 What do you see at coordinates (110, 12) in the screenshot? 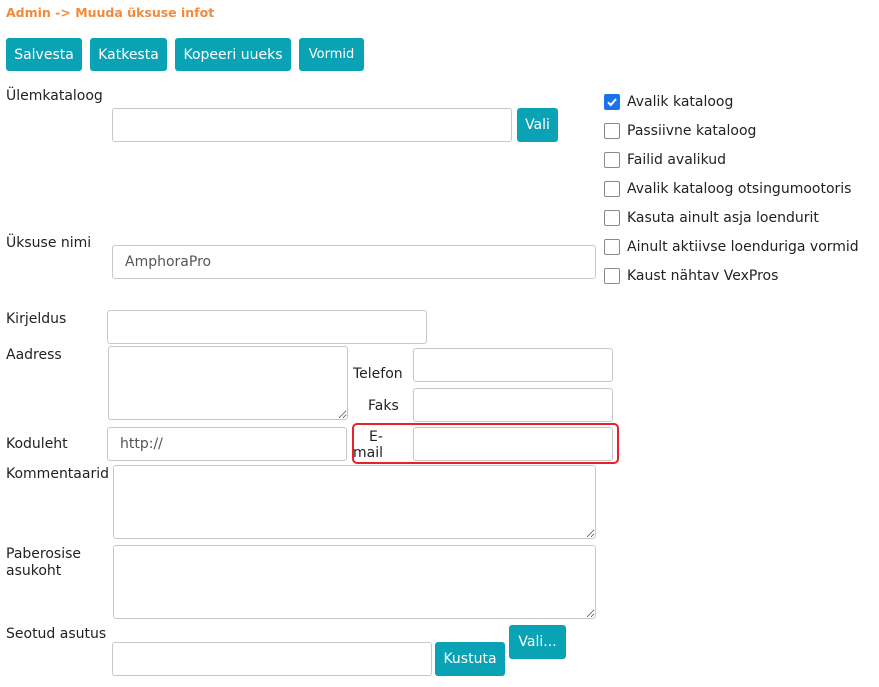
I see `breadcrumb: Admin -> Muuda üksuse infot` at bounding box center [110, 12].